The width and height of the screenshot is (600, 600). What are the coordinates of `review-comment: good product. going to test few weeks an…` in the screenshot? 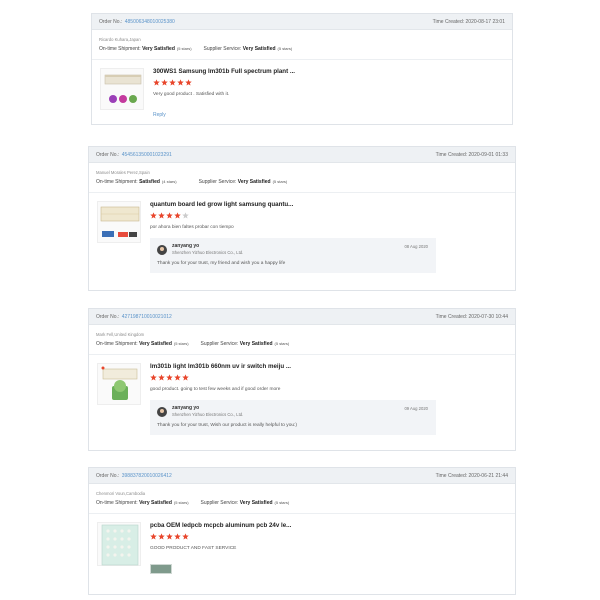 It's located at (215, 389).